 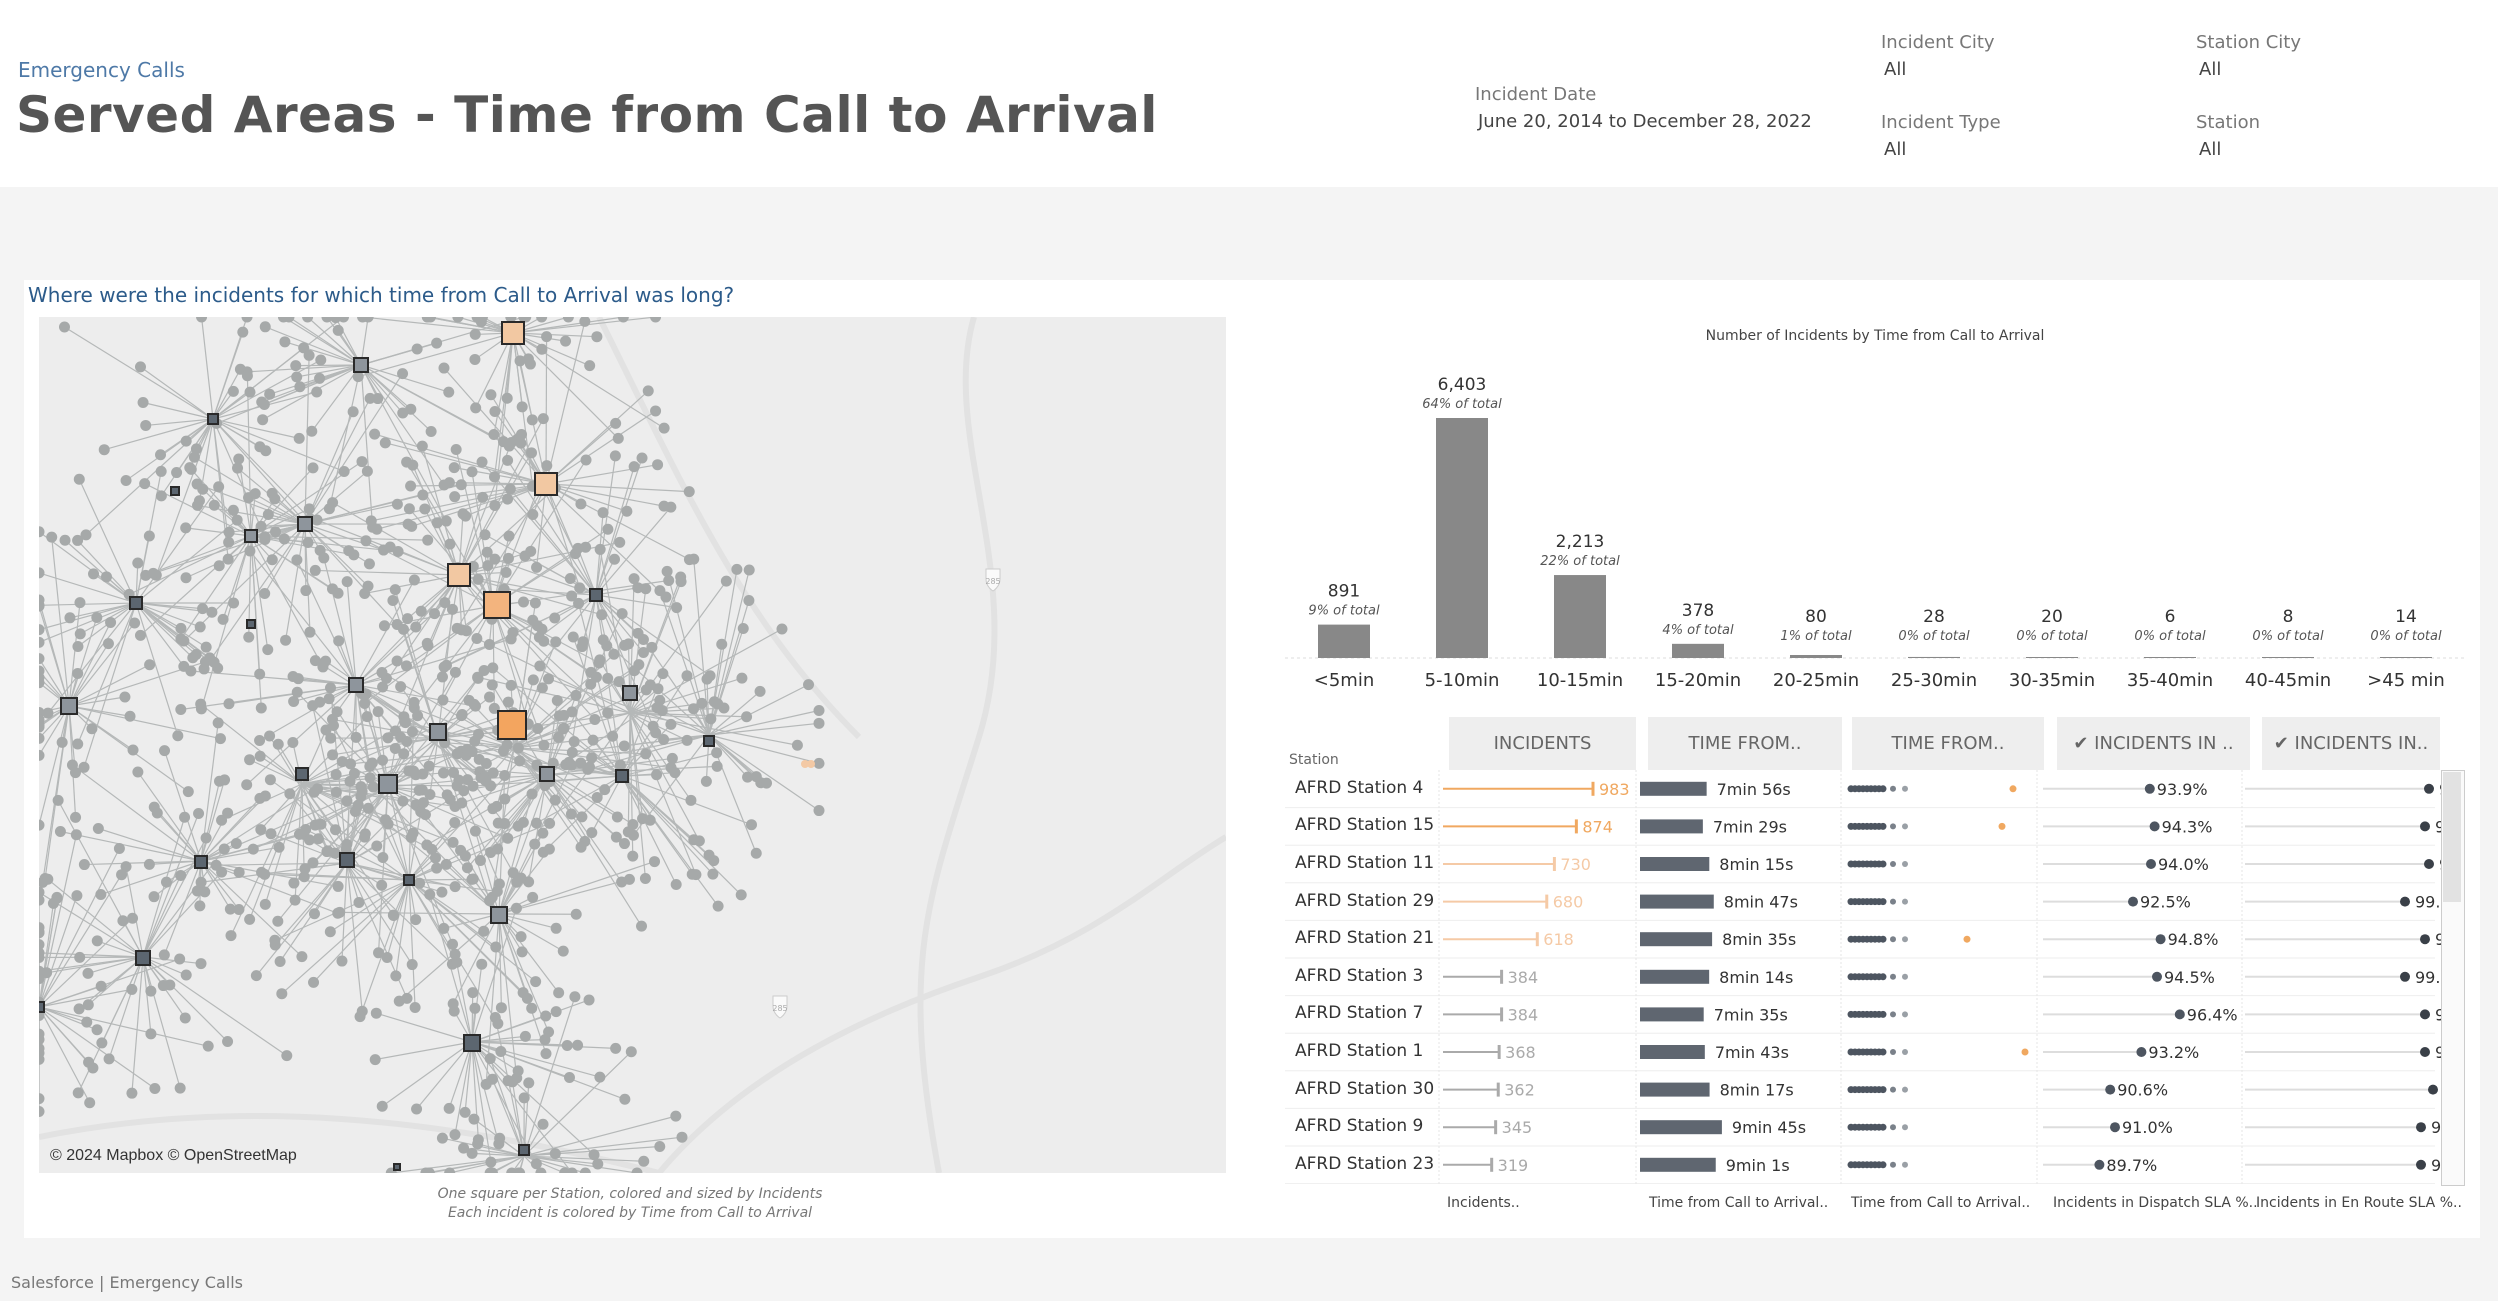 I want to click on station-name: AFRD Station 3, so click(x=1359, y=976).